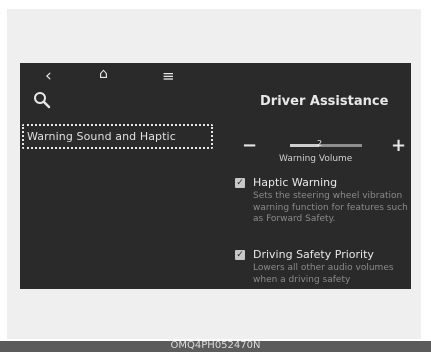  Describe the element at coordinates (48, 76) in the screenshot. I see `back-icon: ‹` at that location.